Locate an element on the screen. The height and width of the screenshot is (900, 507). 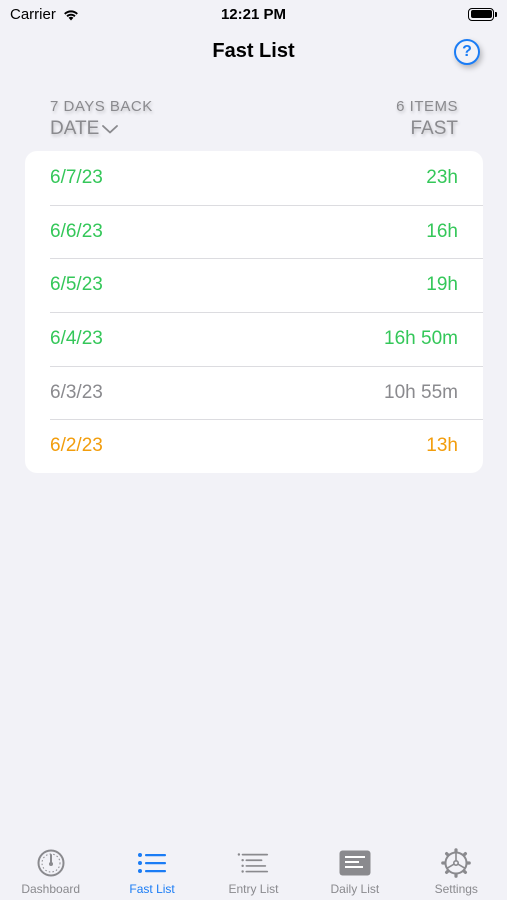
fast-duration: 23h is located at coordinates (442, 177).